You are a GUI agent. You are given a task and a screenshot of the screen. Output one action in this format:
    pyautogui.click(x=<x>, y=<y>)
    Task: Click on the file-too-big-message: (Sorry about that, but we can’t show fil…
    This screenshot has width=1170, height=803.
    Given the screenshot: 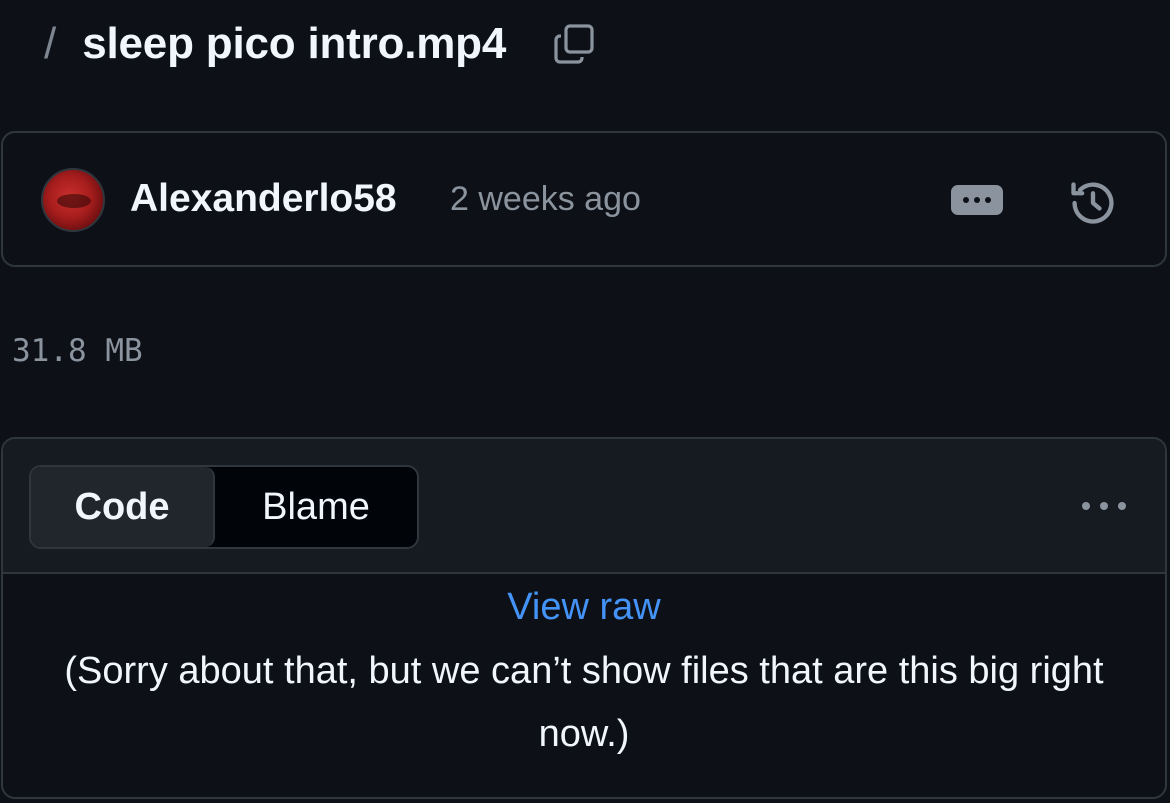 What is the action you would take?
    pyautogui.click(x=584, y=702)
    